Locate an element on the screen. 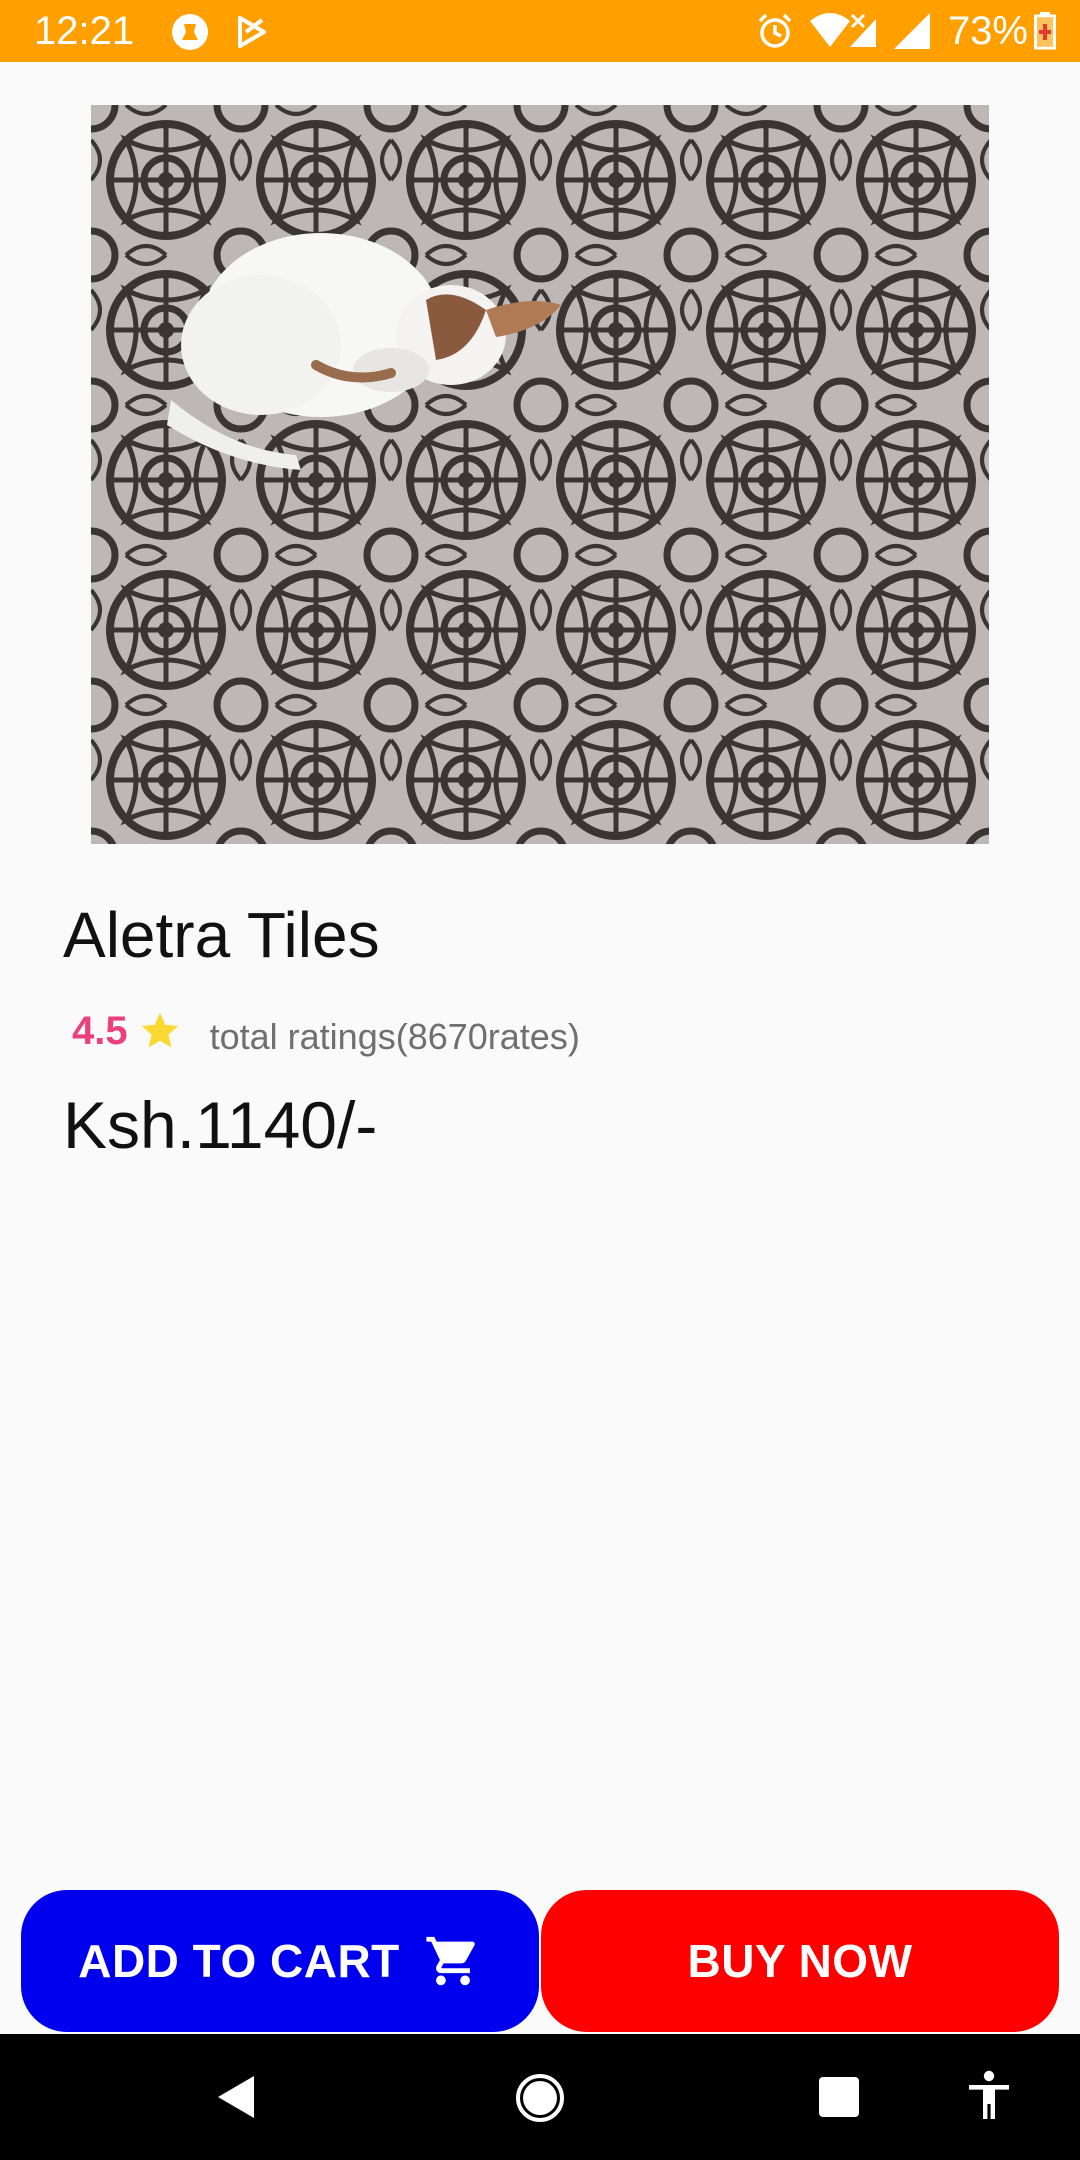 This screenshot has width=1080, height=2160. status-icons: 73% is located at coordinates (899, 31).